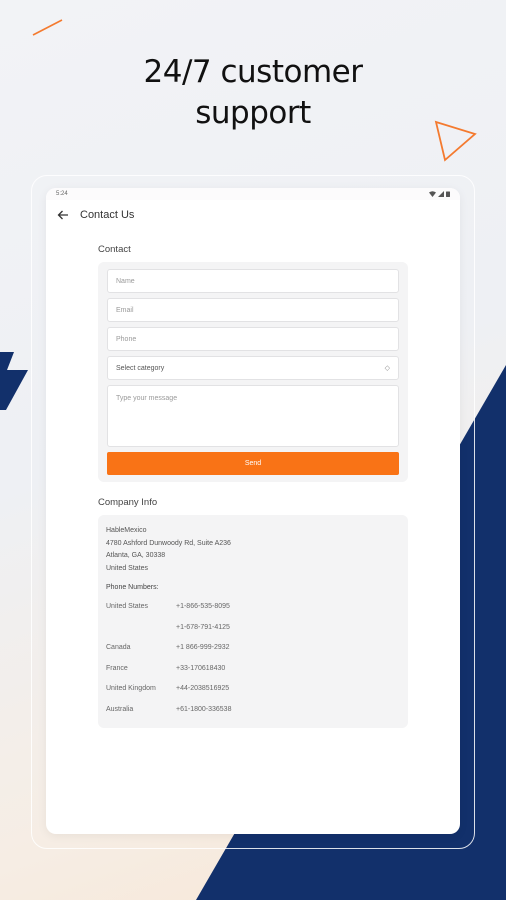 The height and width of the screenshot is (900, 506). Describe the element at coordinates (202, 688) in the screenshot. I see `phone-number: +44-2038516925` at that location.